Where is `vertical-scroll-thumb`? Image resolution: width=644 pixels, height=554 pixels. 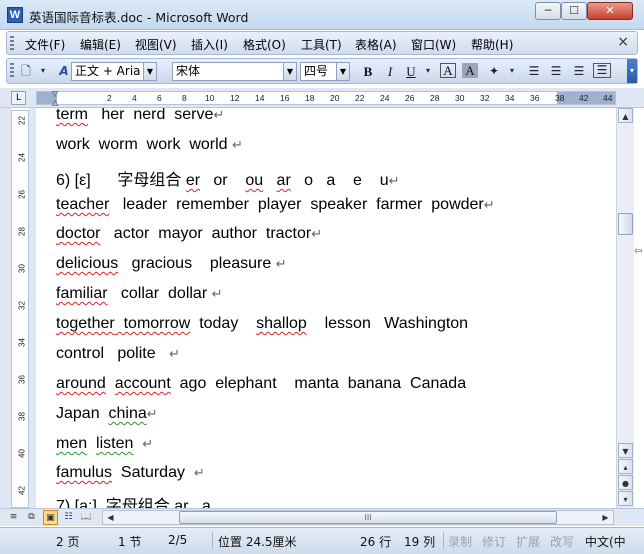
vertical-scroll-thumb is located at coordinates (625, 224).